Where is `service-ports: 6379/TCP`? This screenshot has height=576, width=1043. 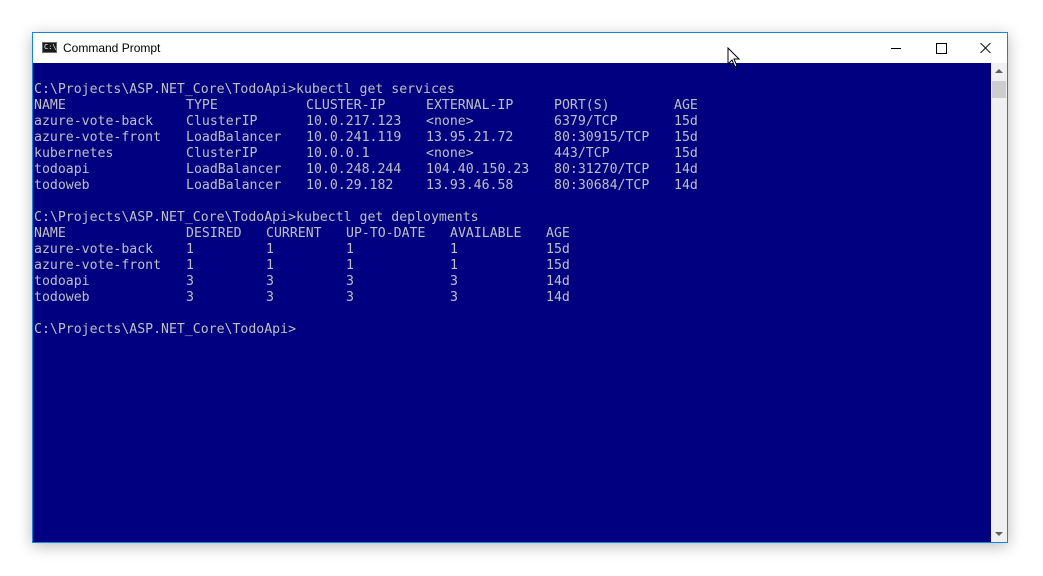 service-ports: 6379/TCP is located at coordinates (586, 121).